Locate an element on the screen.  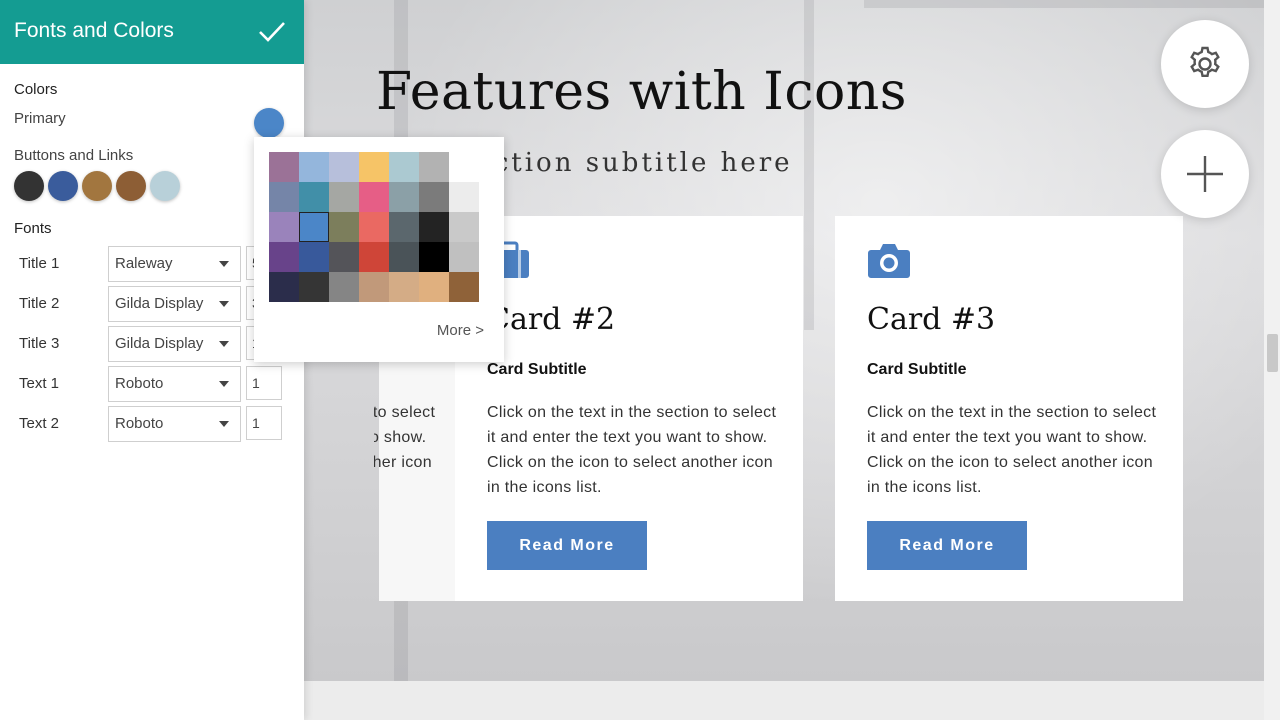
checkmark-icon is located at coordinates (272, 32).